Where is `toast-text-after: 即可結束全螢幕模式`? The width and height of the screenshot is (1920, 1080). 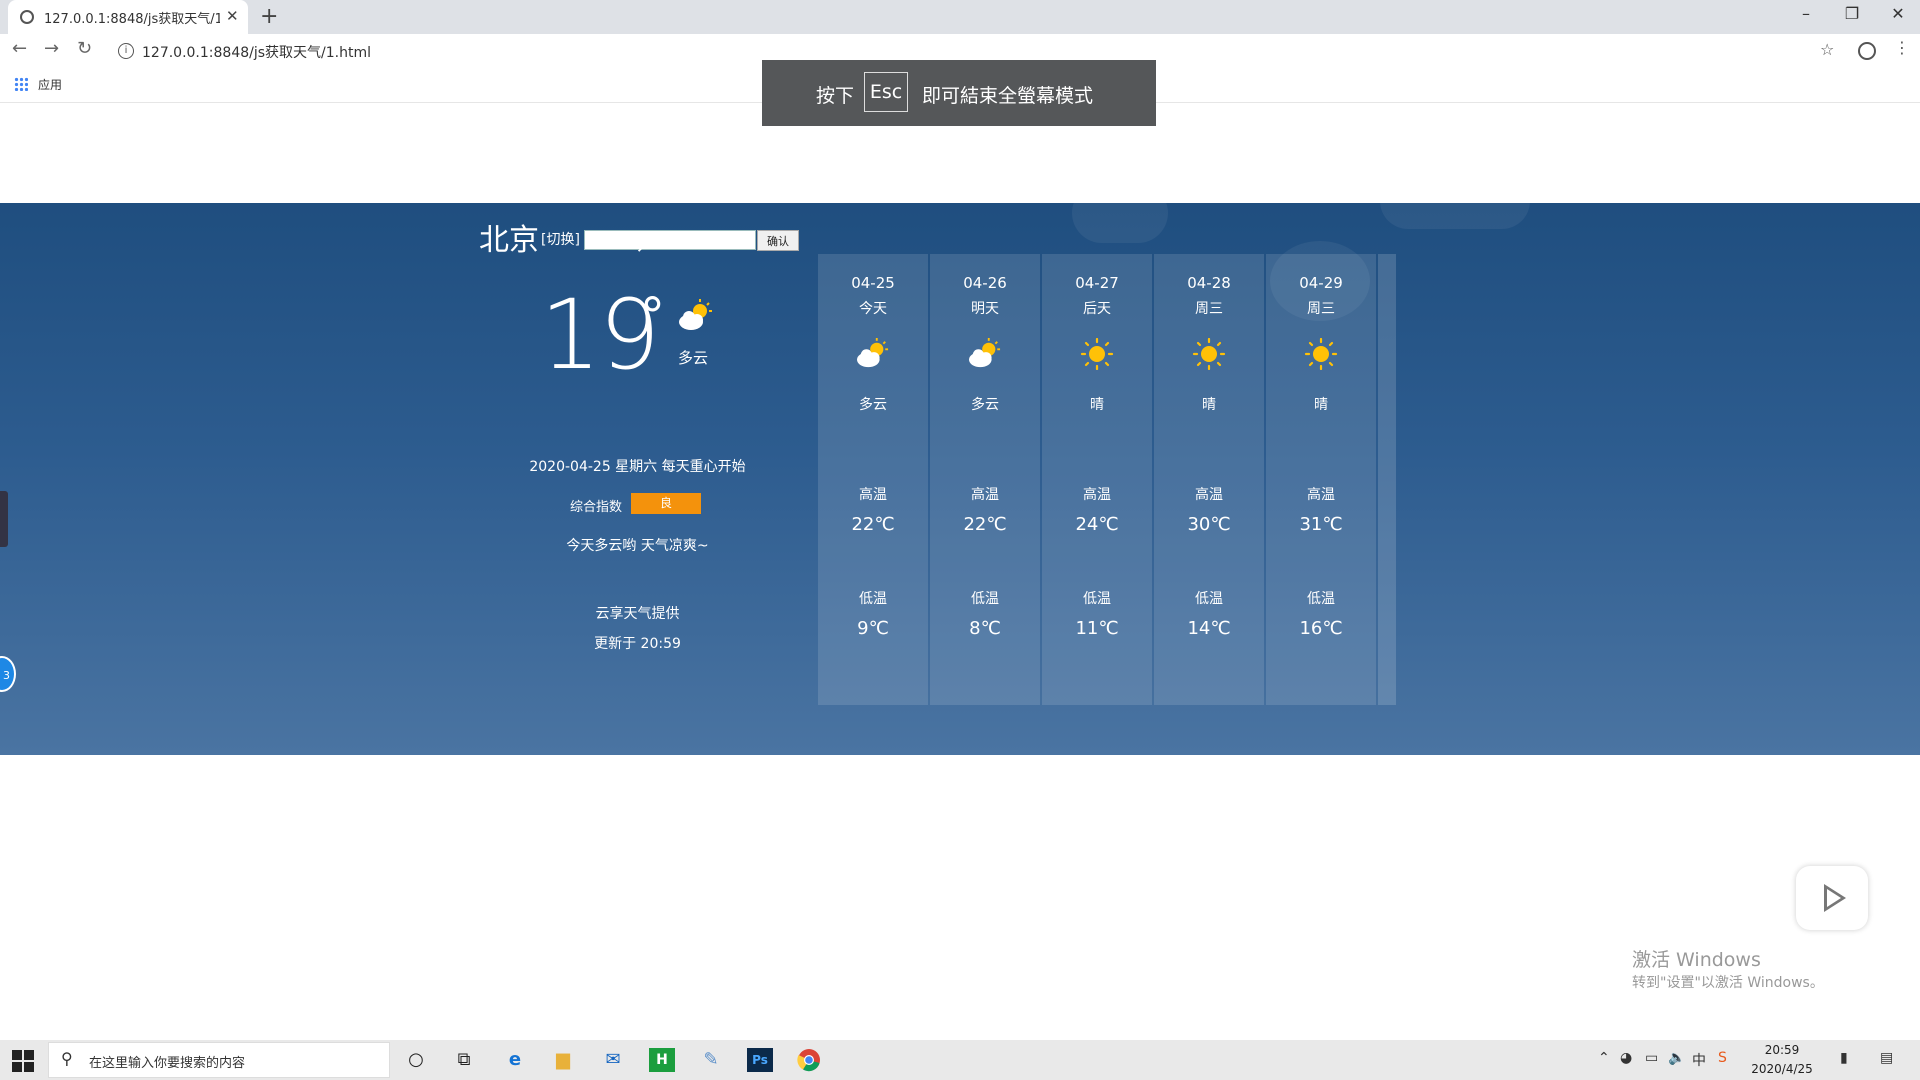
toast-text-after: 即可結束全螢幕模式 is located at coordinates (1008, 96).